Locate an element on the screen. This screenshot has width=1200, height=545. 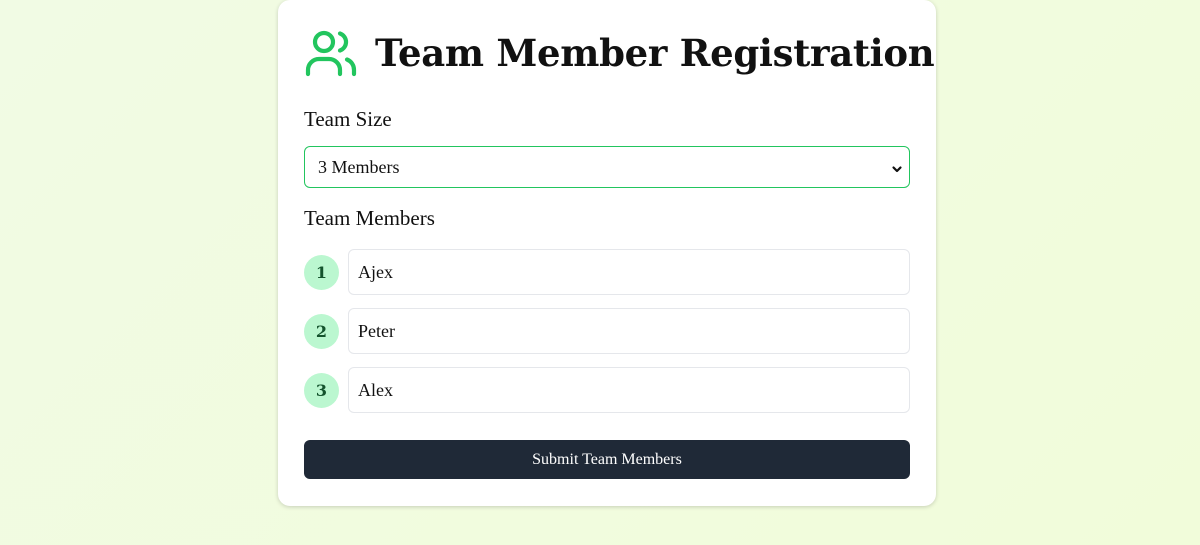
member-name-input: Ajex is located at coordinates (629, 272).